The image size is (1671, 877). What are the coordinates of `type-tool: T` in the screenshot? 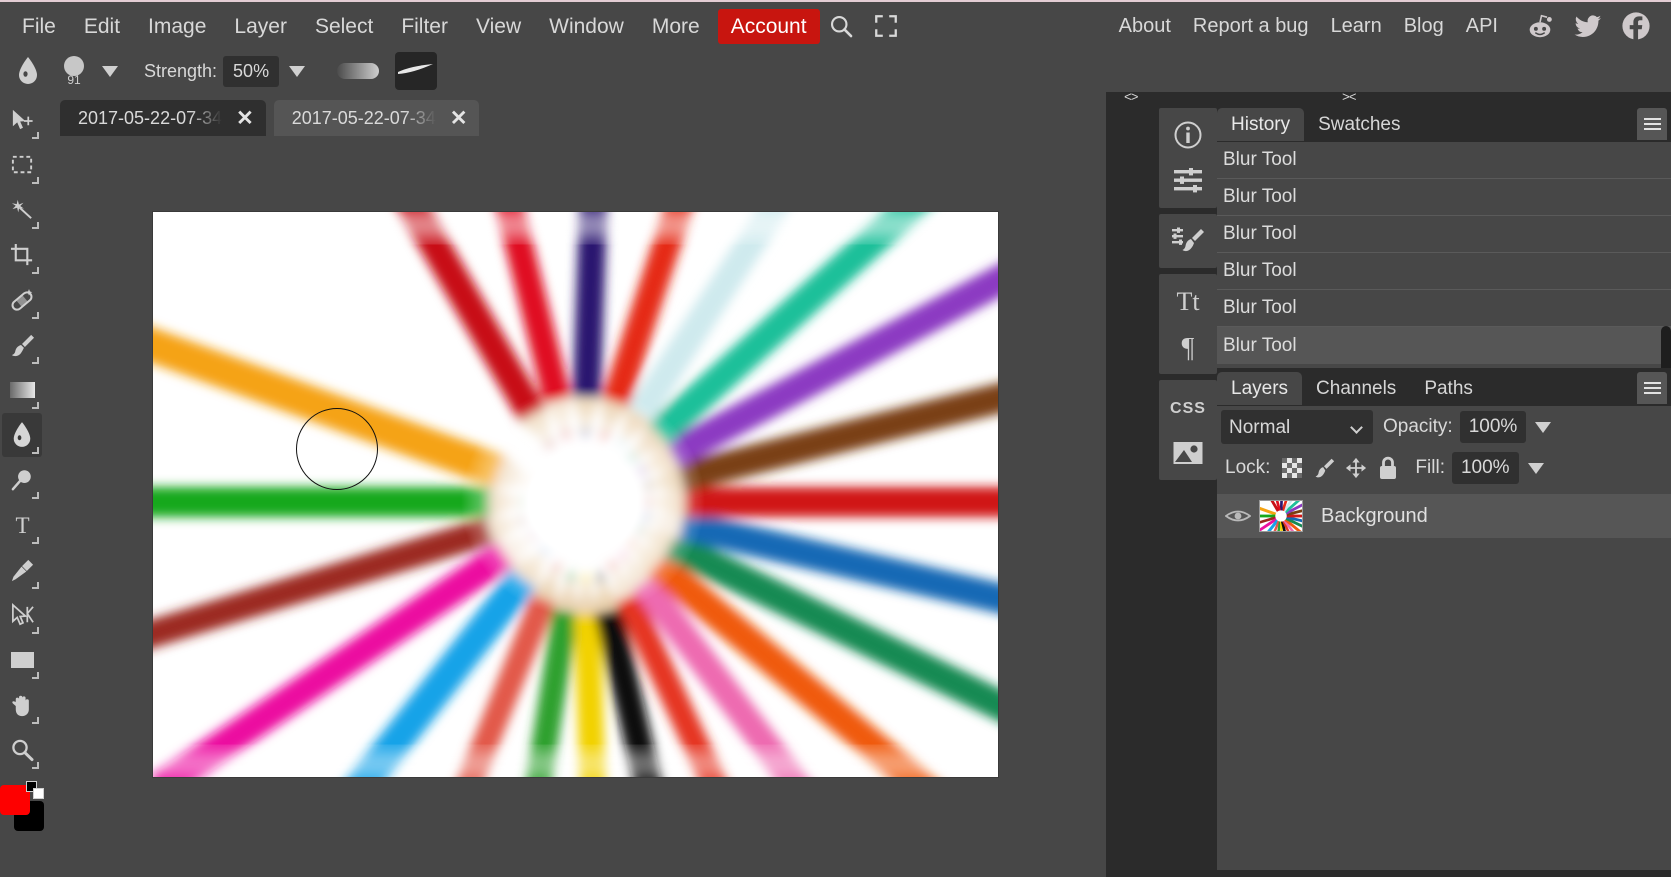 It's located at (22, 525).